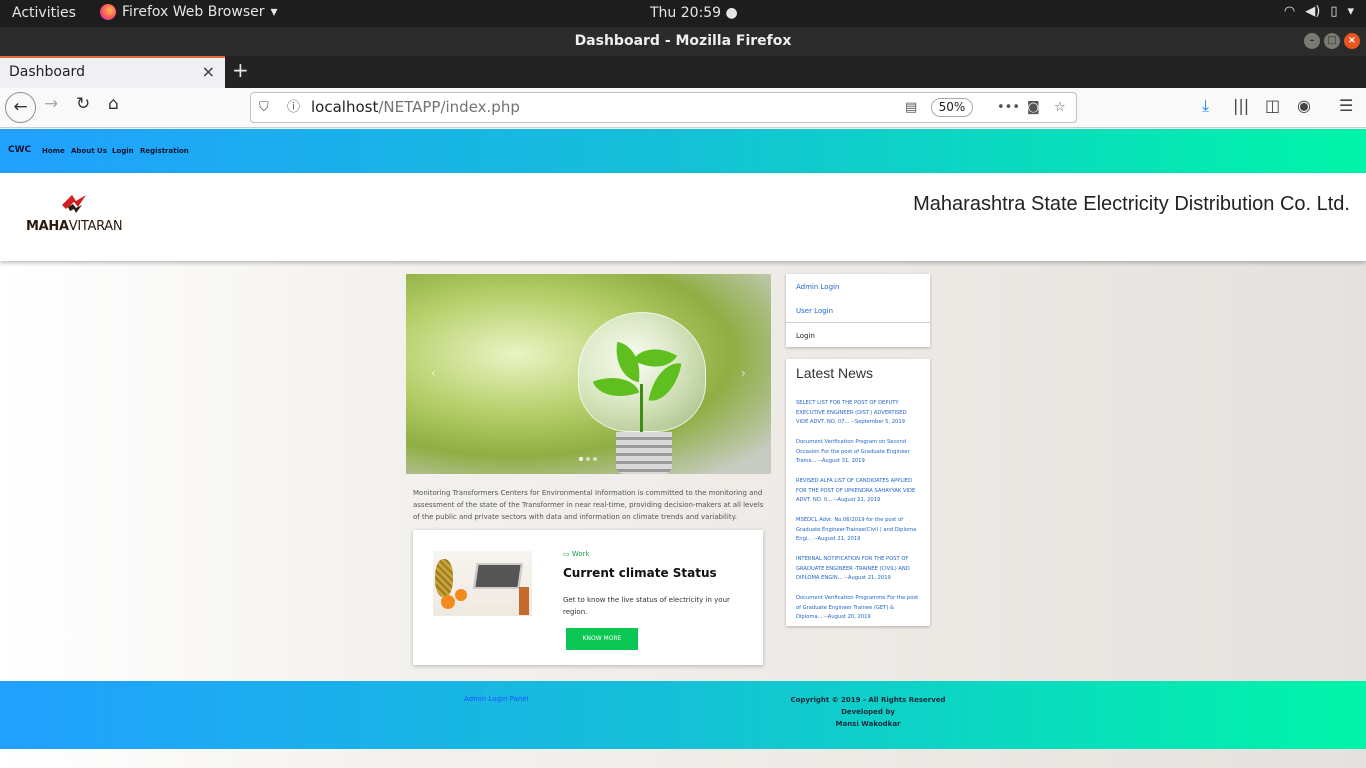  Describe the element at coordinates (588, 374) in the screenshot. I see `image-carousel: ‹ ›` at that location.